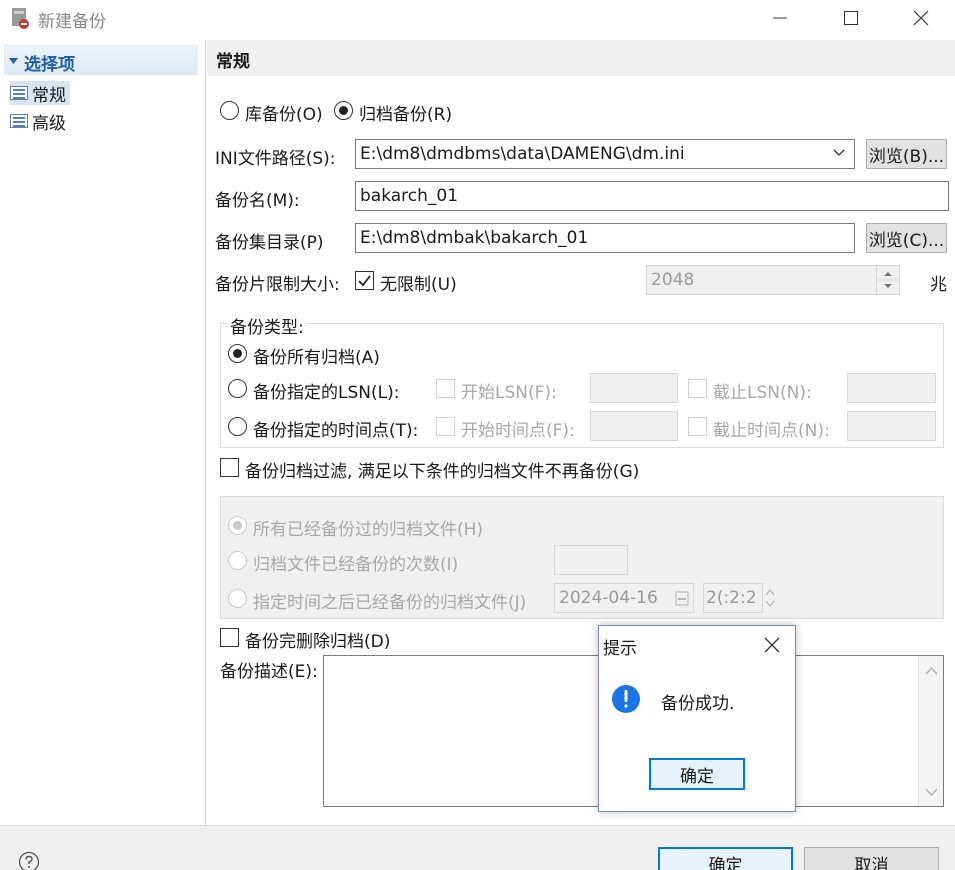 The width and height of the screenshot is (955, 870). I want to click on sidebar-item-advanced: 高级, so click(40, 121).